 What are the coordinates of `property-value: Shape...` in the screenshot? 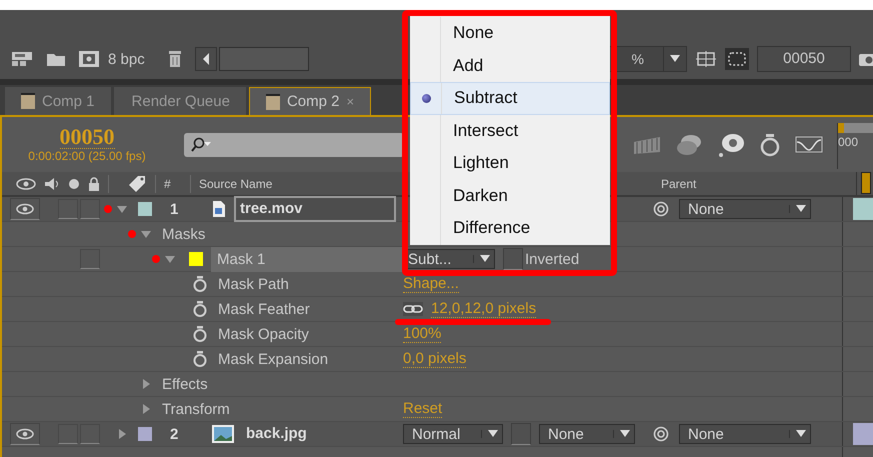 It's located at (431, 284).